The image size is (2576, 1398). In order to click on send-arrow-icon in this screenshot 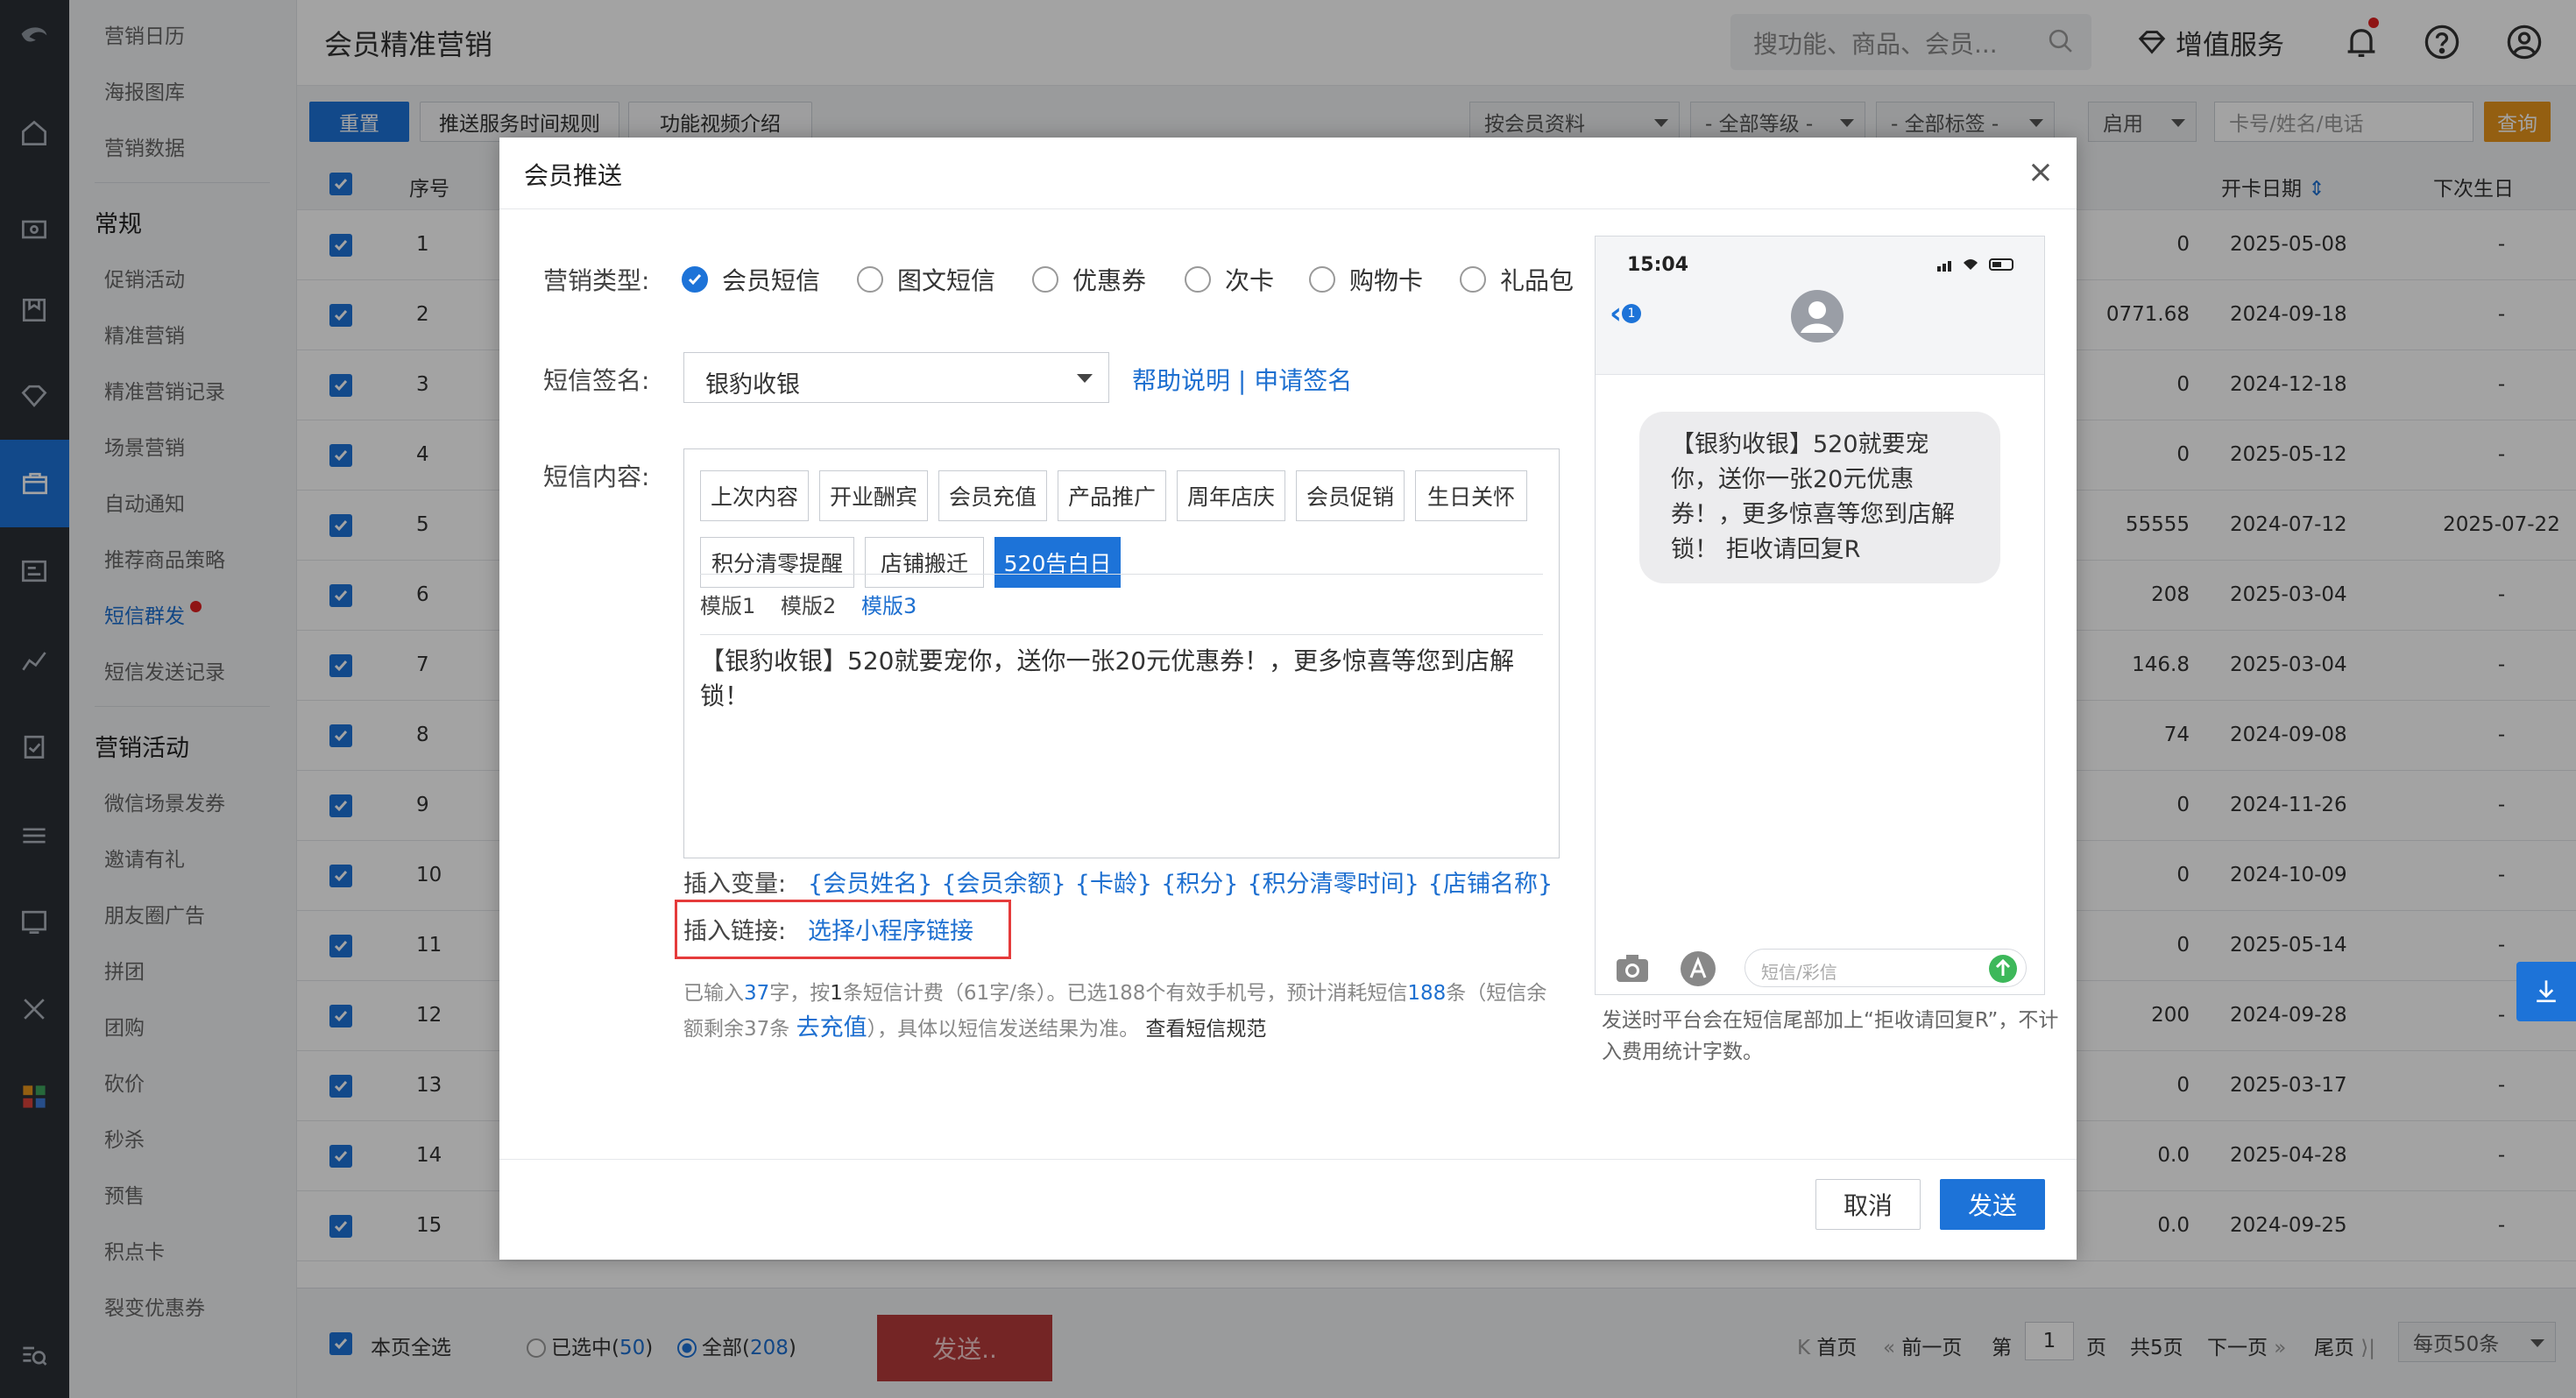, I will do `click(2003, 969)`.